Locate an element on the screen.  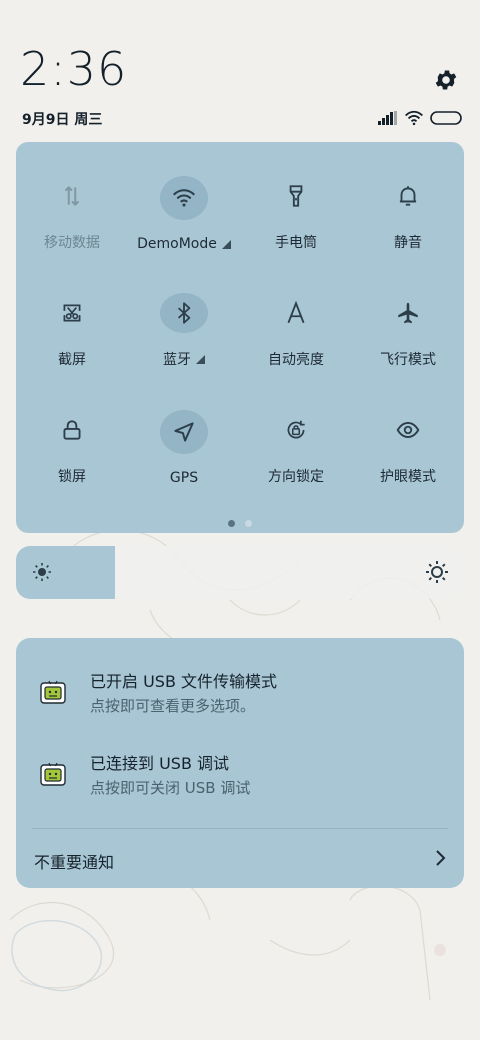
tile-bluetooth: 蓝牙 is located at coordinates (184, 314).